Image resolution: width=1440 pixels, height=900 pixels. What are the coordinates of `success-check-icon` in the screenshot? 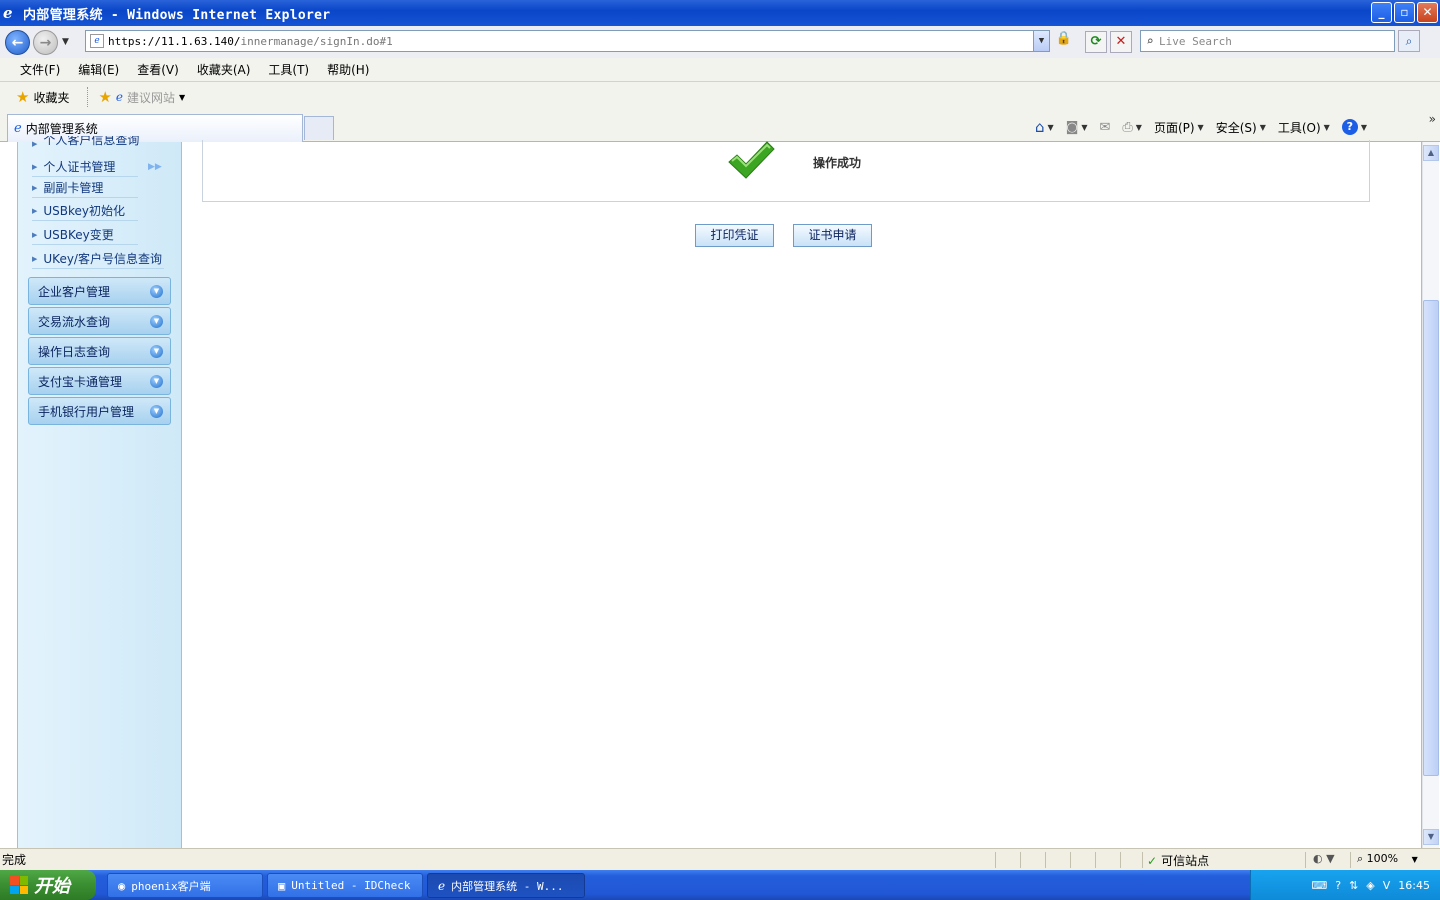 It's located at (751, 160).